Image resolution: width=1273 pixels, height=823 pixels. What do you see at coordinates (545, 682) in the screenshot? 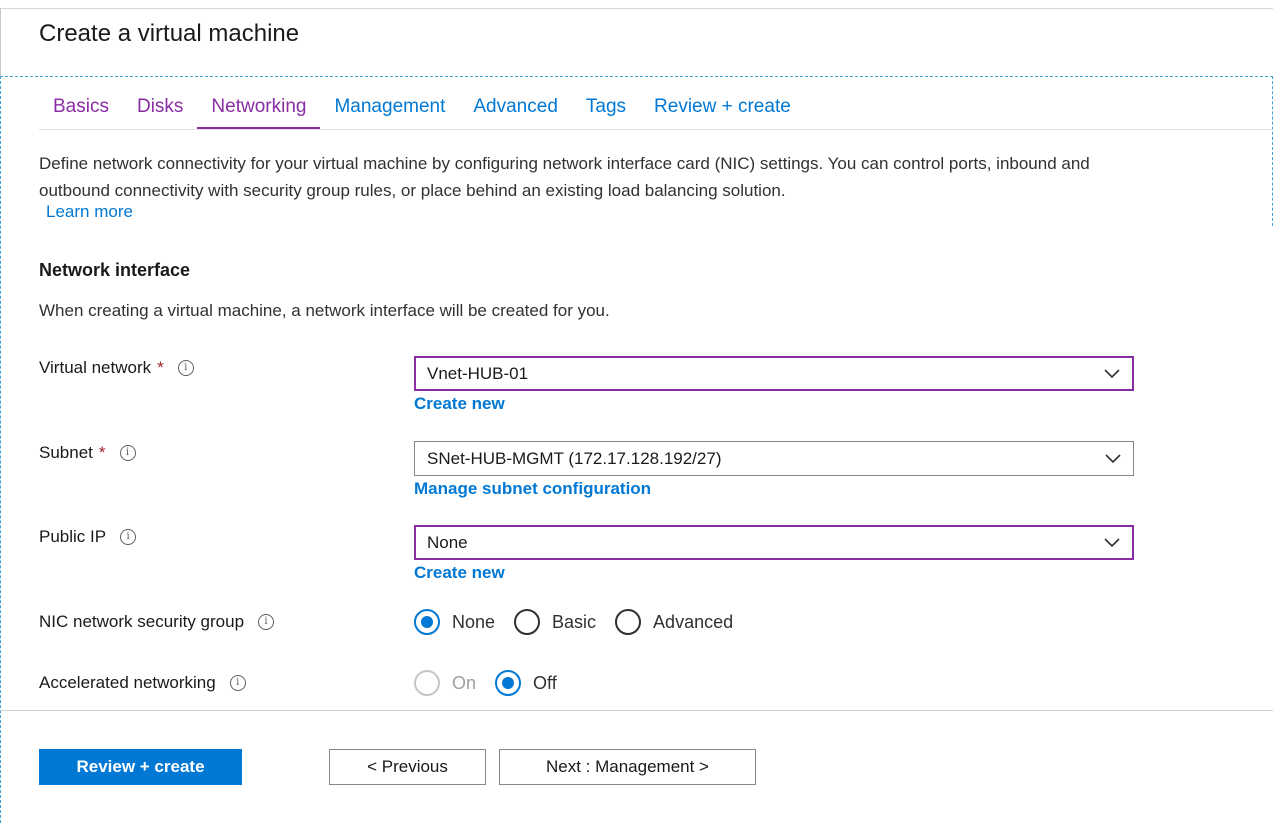
I see `radio-label: Off` at bounding box center [545, 682].